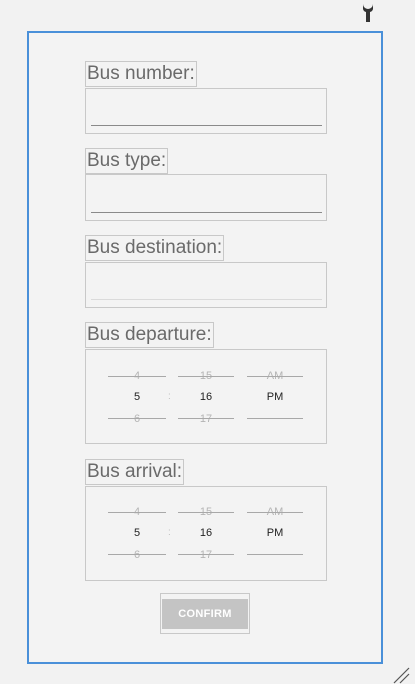 The height and width of the screenshot is (684, 415). I want to click on bus-destination-box, so click(206, 285).